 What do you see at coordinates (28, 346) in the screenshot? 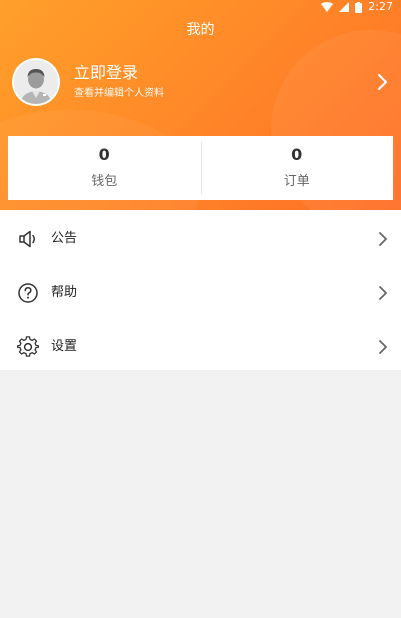
I see `gear-icon` at bounding box center [28, 346].